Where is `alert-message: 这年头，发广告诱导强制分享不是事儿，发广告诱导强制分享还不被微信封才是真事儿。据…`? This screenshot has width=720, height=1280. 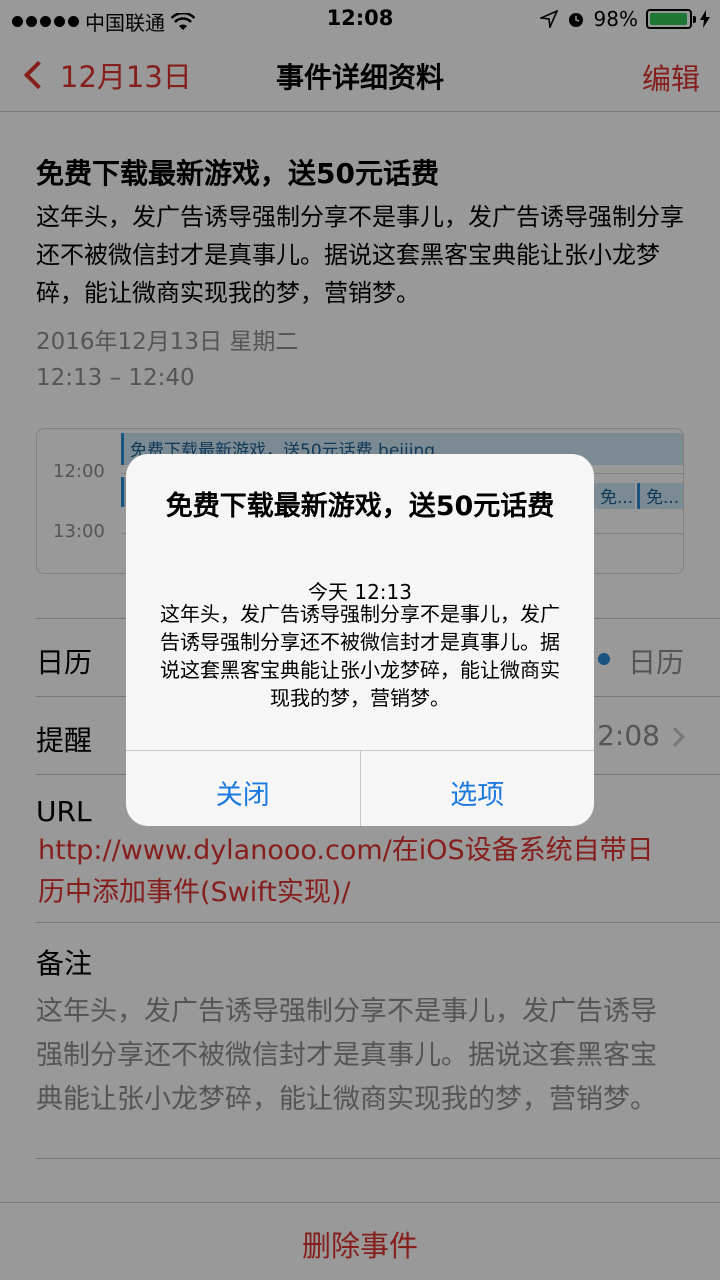
alert-message: 这年头，发广告诱导强制分享不是事儿，发广告诱导强制分享还不被微信封才是真事儿。据… is located at coordinates (360, 656).